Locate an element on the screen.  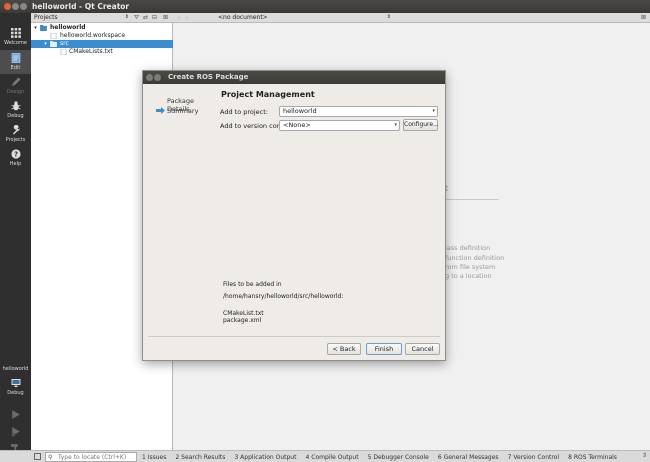
finish-button: Finish is located at coordinates (384, 349).